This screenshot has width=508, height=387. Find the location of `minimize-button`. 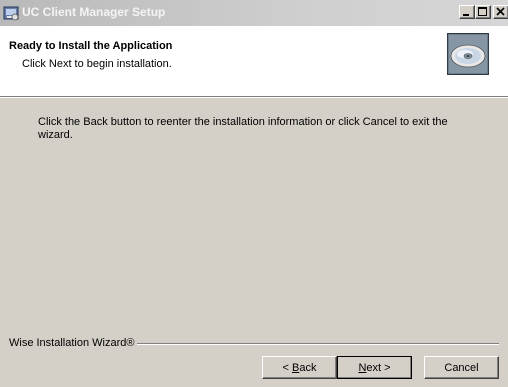

minimize-button is located at coordinates (467, 12).